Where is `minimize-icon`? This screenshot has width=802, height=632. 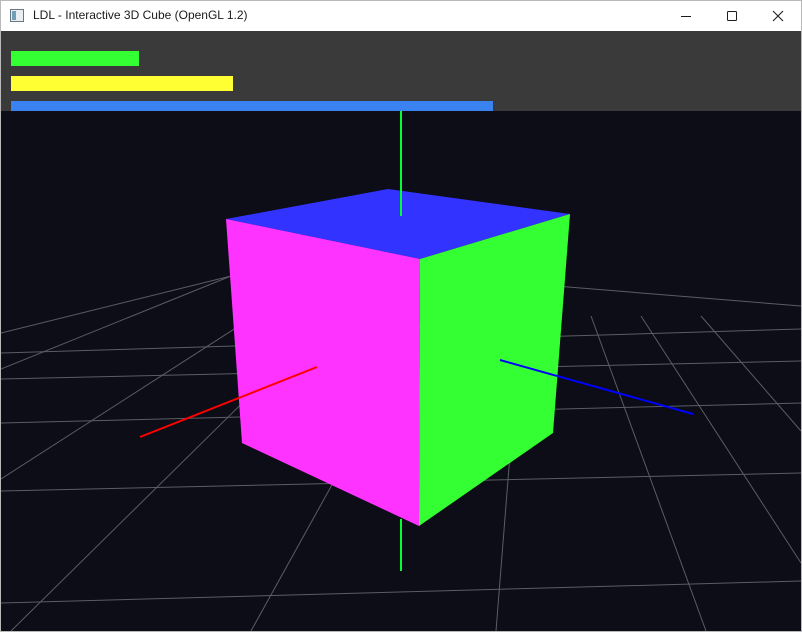 minimize-icon is located at coordinates (686, 16).